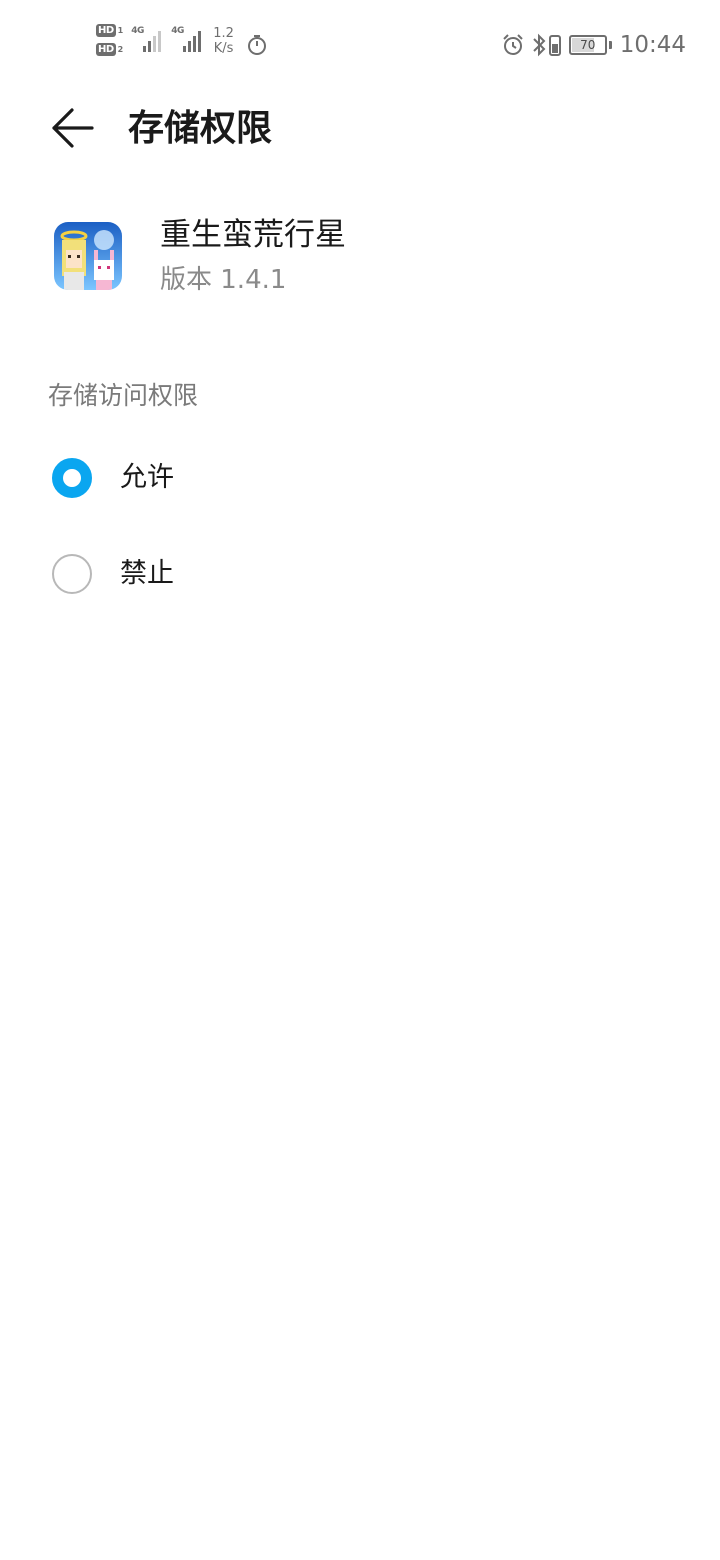  Describe the element at coordinates (554, 45) in the screenshot. I see `vibrate-icon` at that location.